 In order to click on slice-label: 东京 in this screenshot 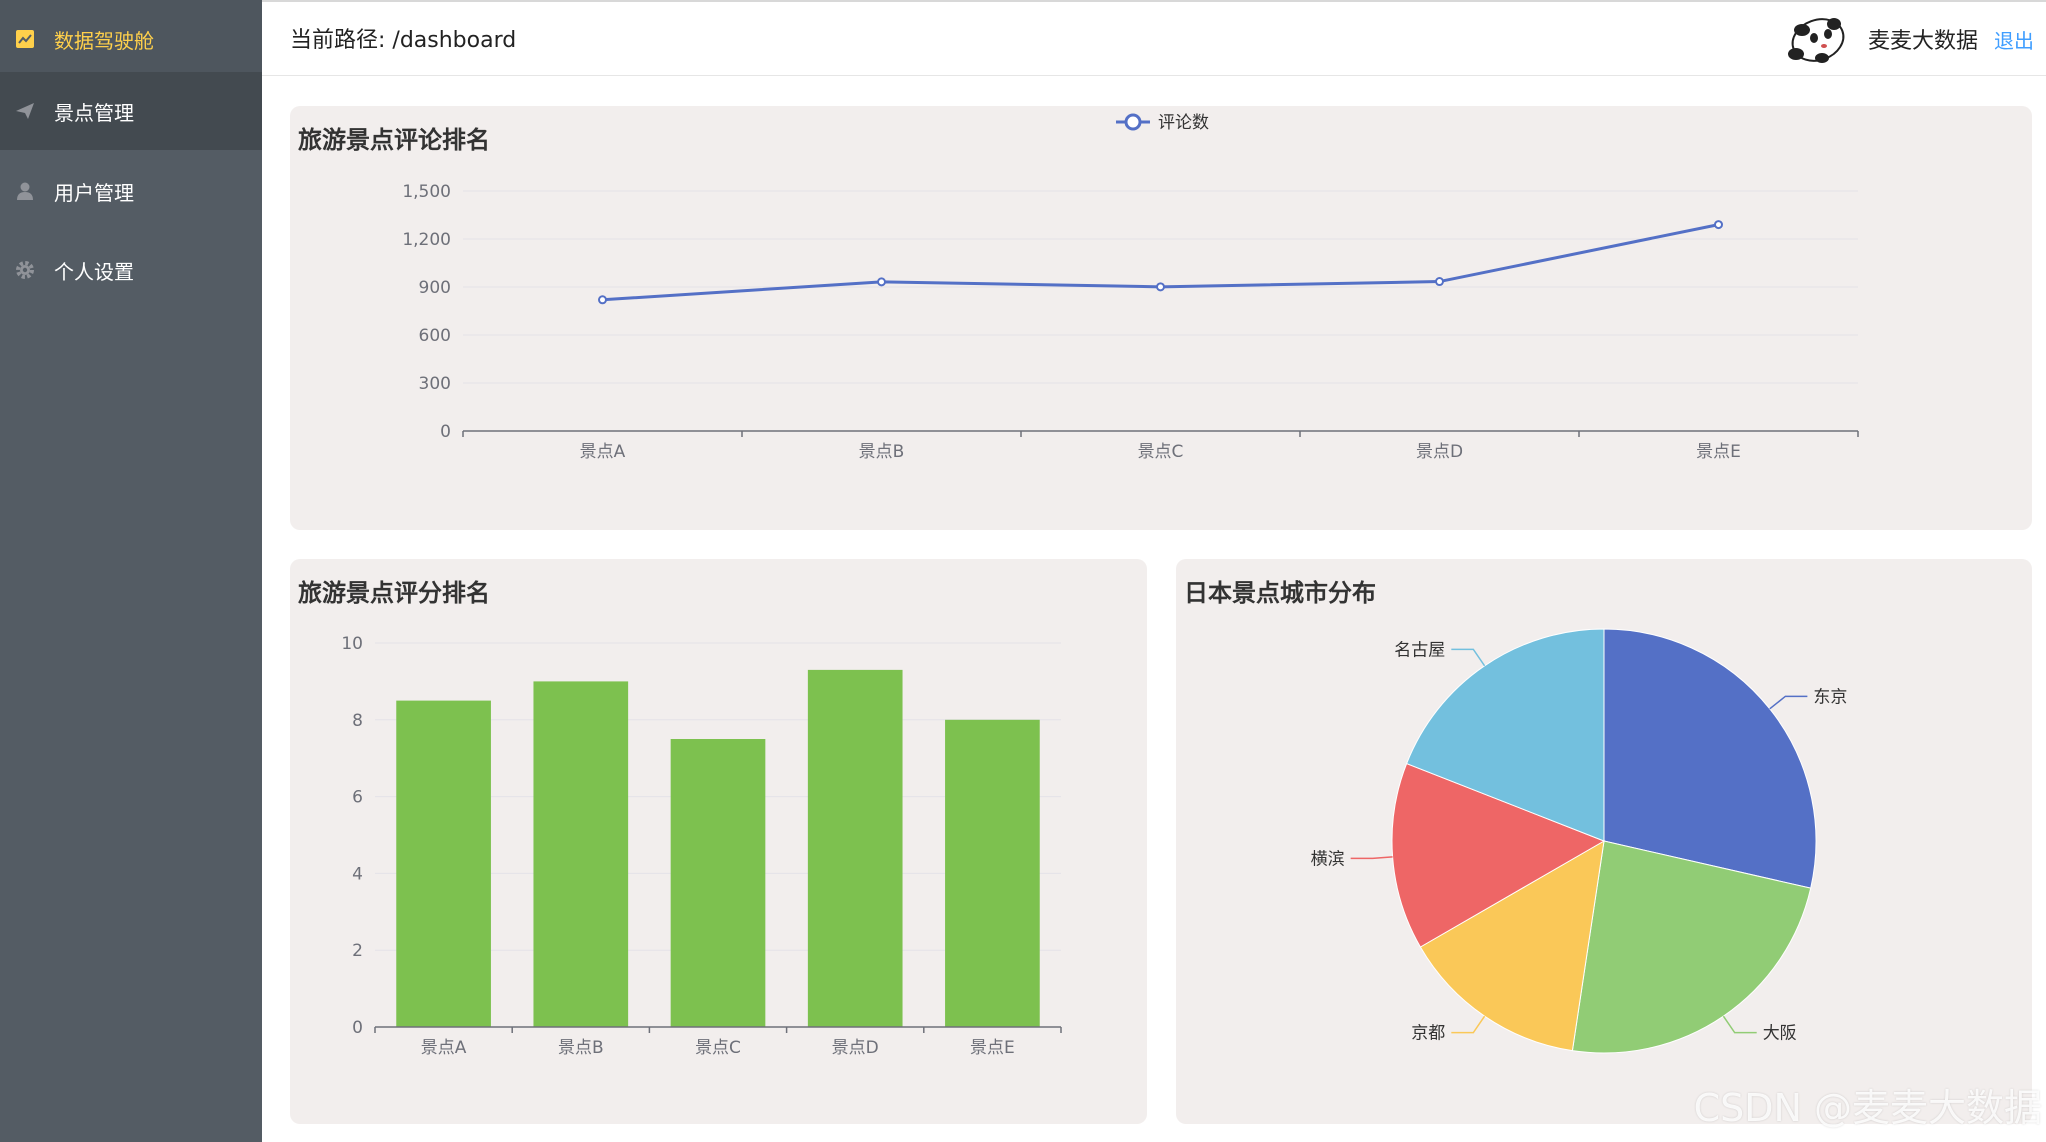, I will do `click(1830, 697)`.